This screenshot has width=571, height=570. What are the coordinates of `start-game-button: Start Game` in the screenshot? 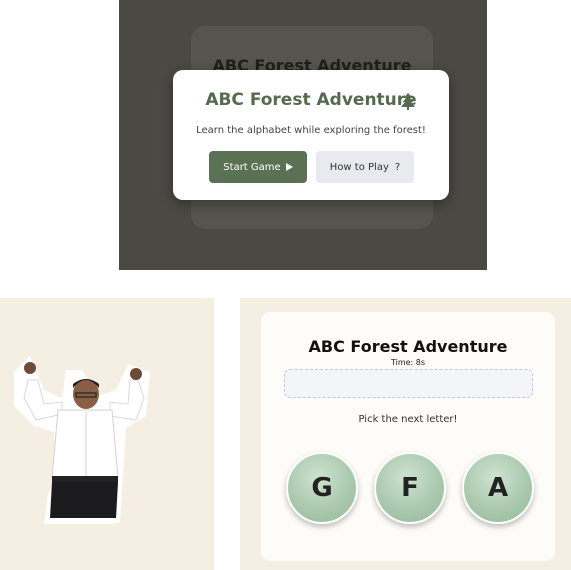 It's located at (258, 167).